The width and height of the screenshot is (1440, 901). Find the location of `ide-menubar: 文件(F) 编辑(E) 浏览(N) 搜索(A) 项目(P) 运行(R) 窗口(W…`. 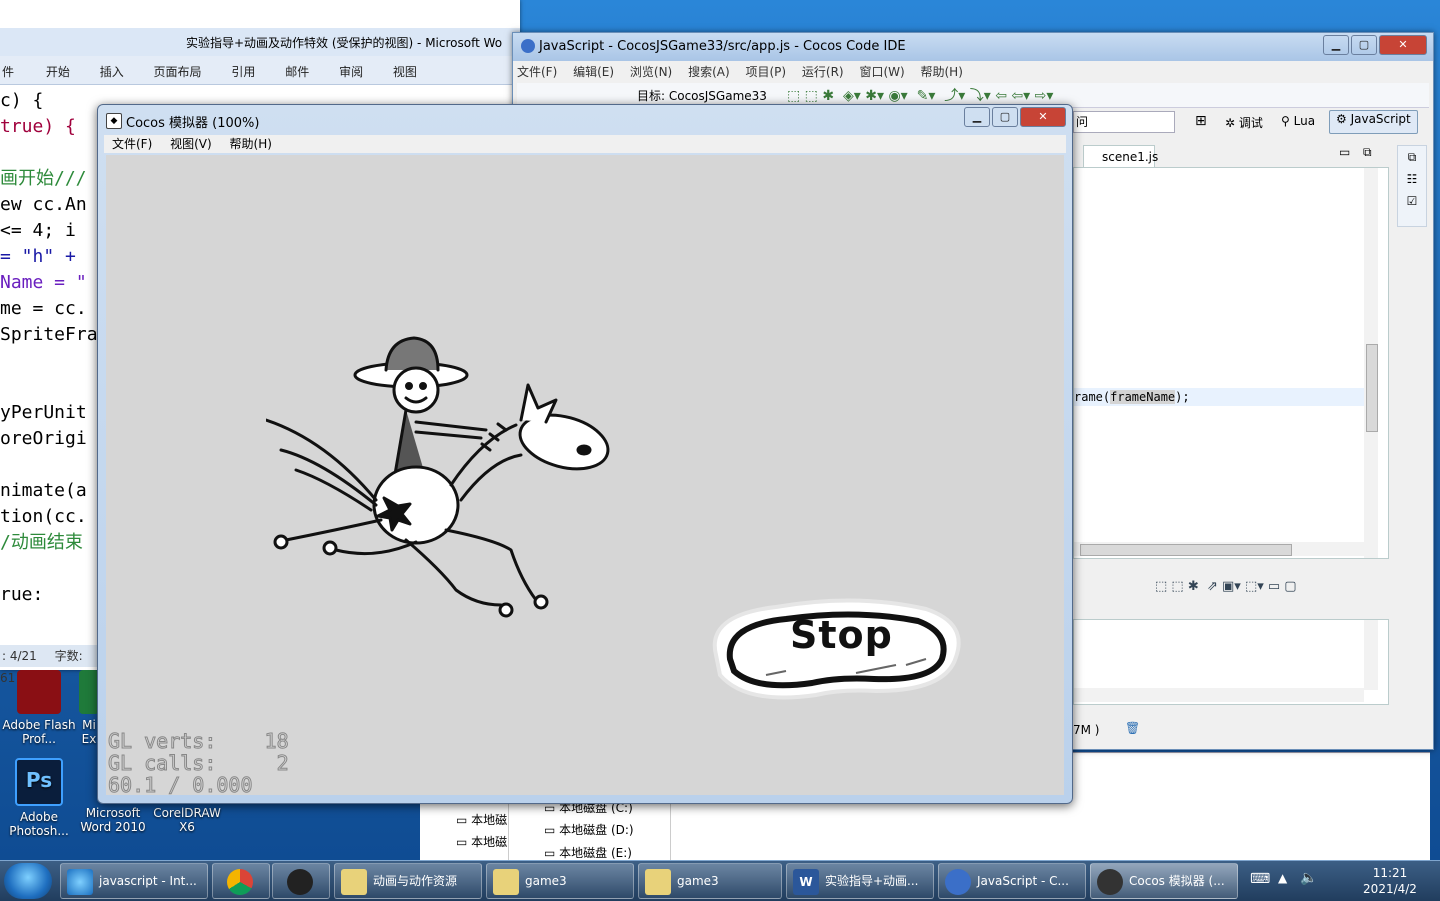

ide-menubar: 文件(F) 编辑(E) 浏览(N) 搜索(A) 项目(P) 运行(R) 窗口(W… is located at coordinates (973, 73).